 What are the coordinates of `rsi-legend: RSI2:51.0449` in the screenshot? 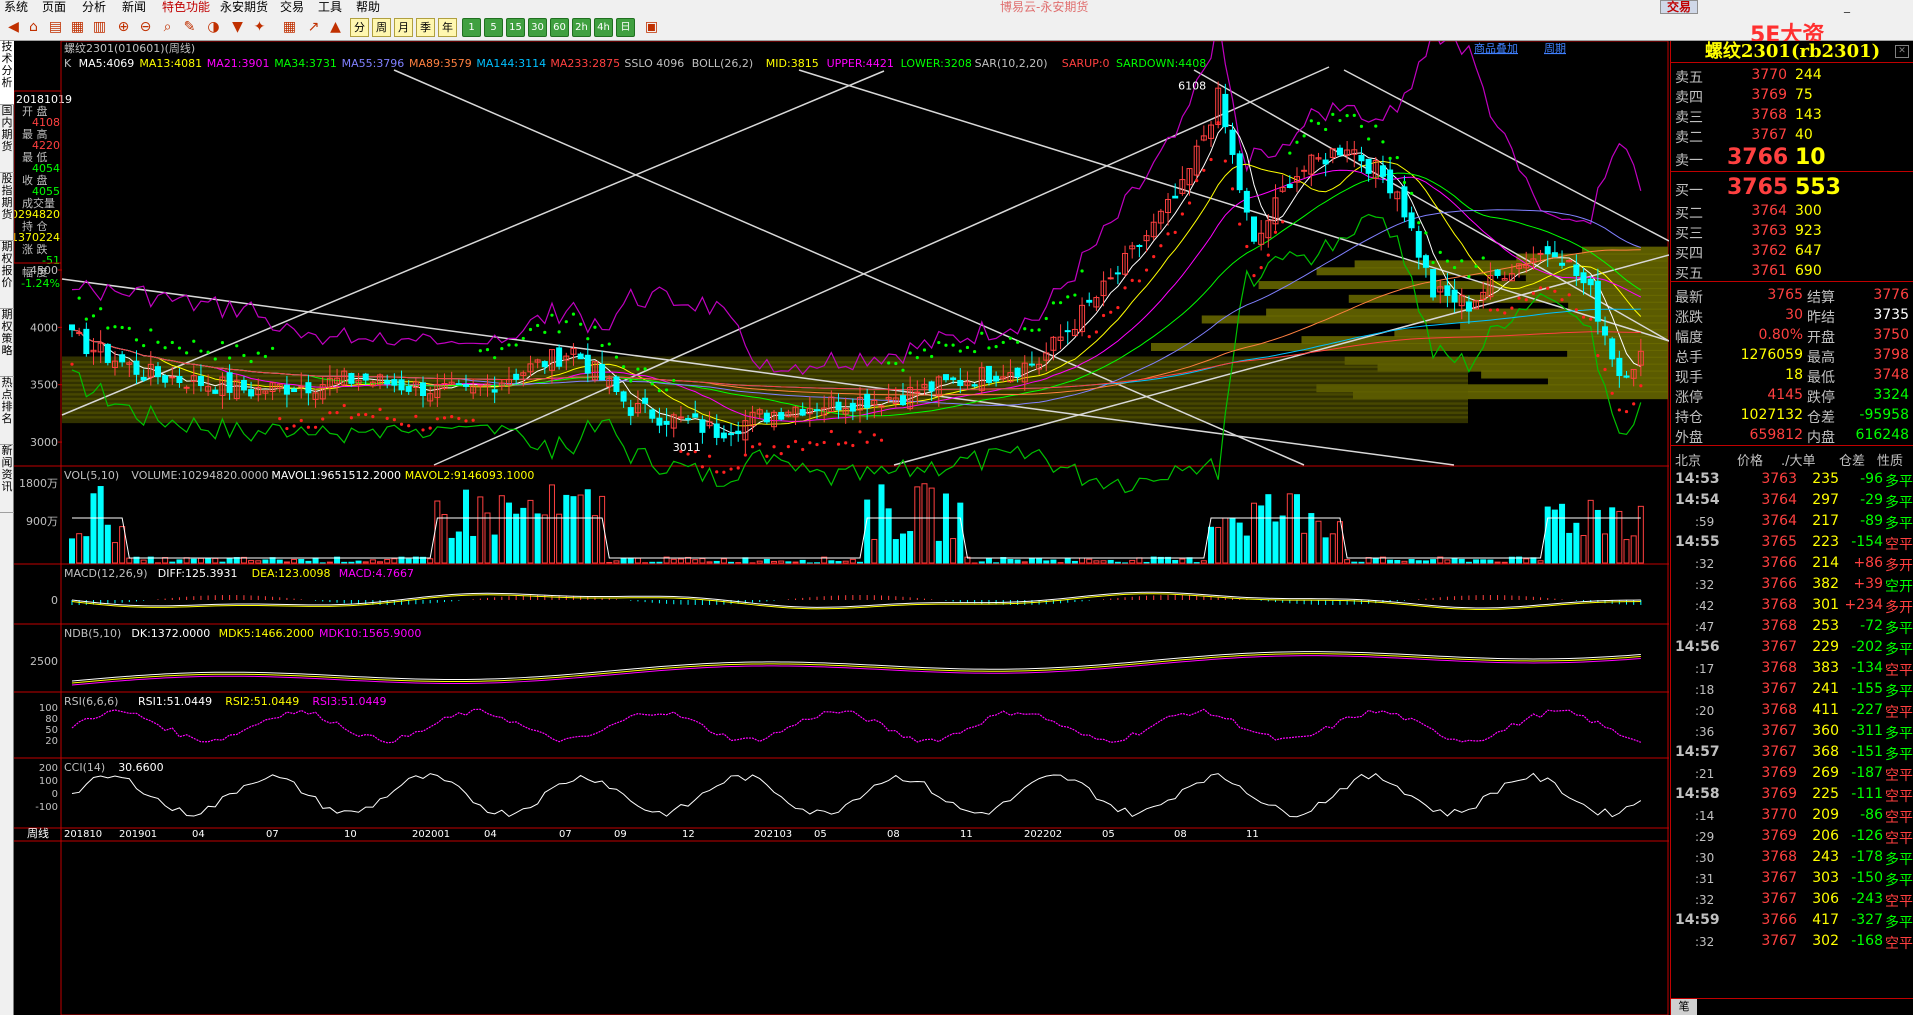 It's located at (262, 701).